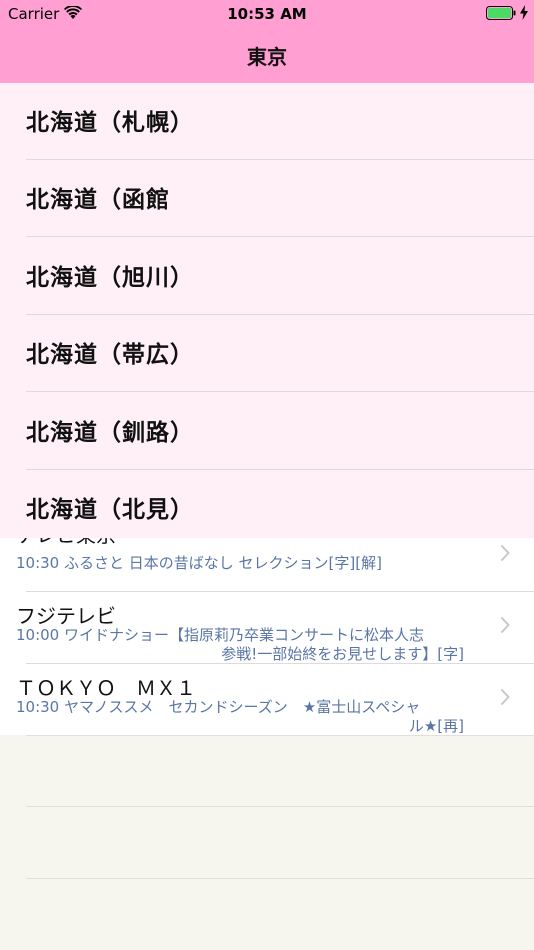 This screenshot has width=534, height=950. What do you see at coordinates (218, 707) in the screenshot?
I see `program-title: 10:30 ヤマノススメ セカンドシーズン ★富士山スペシャ` at bounding box center [218, 707].